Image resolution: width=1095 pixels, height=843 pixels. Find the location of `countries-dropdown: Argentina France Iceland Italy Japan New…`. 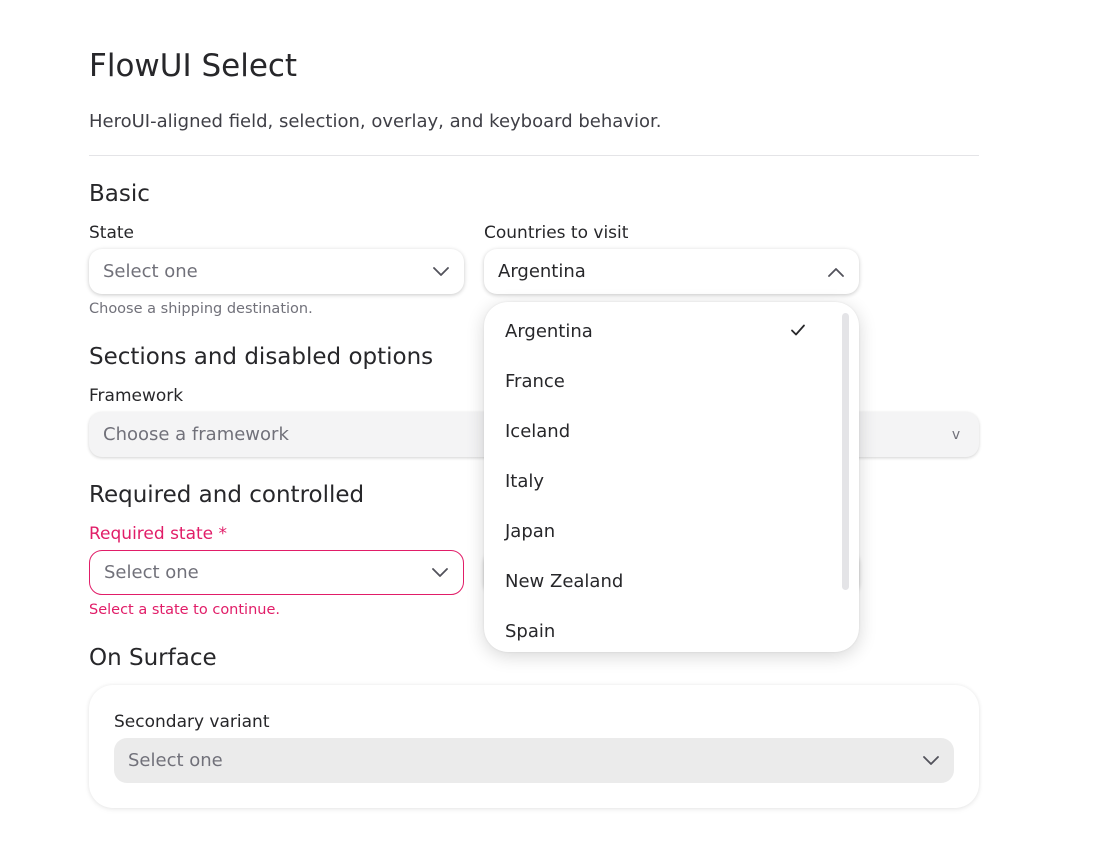

countries-dropdown: Argentina France Iceland Italy Japan New… is located at coordinates (671, 477).